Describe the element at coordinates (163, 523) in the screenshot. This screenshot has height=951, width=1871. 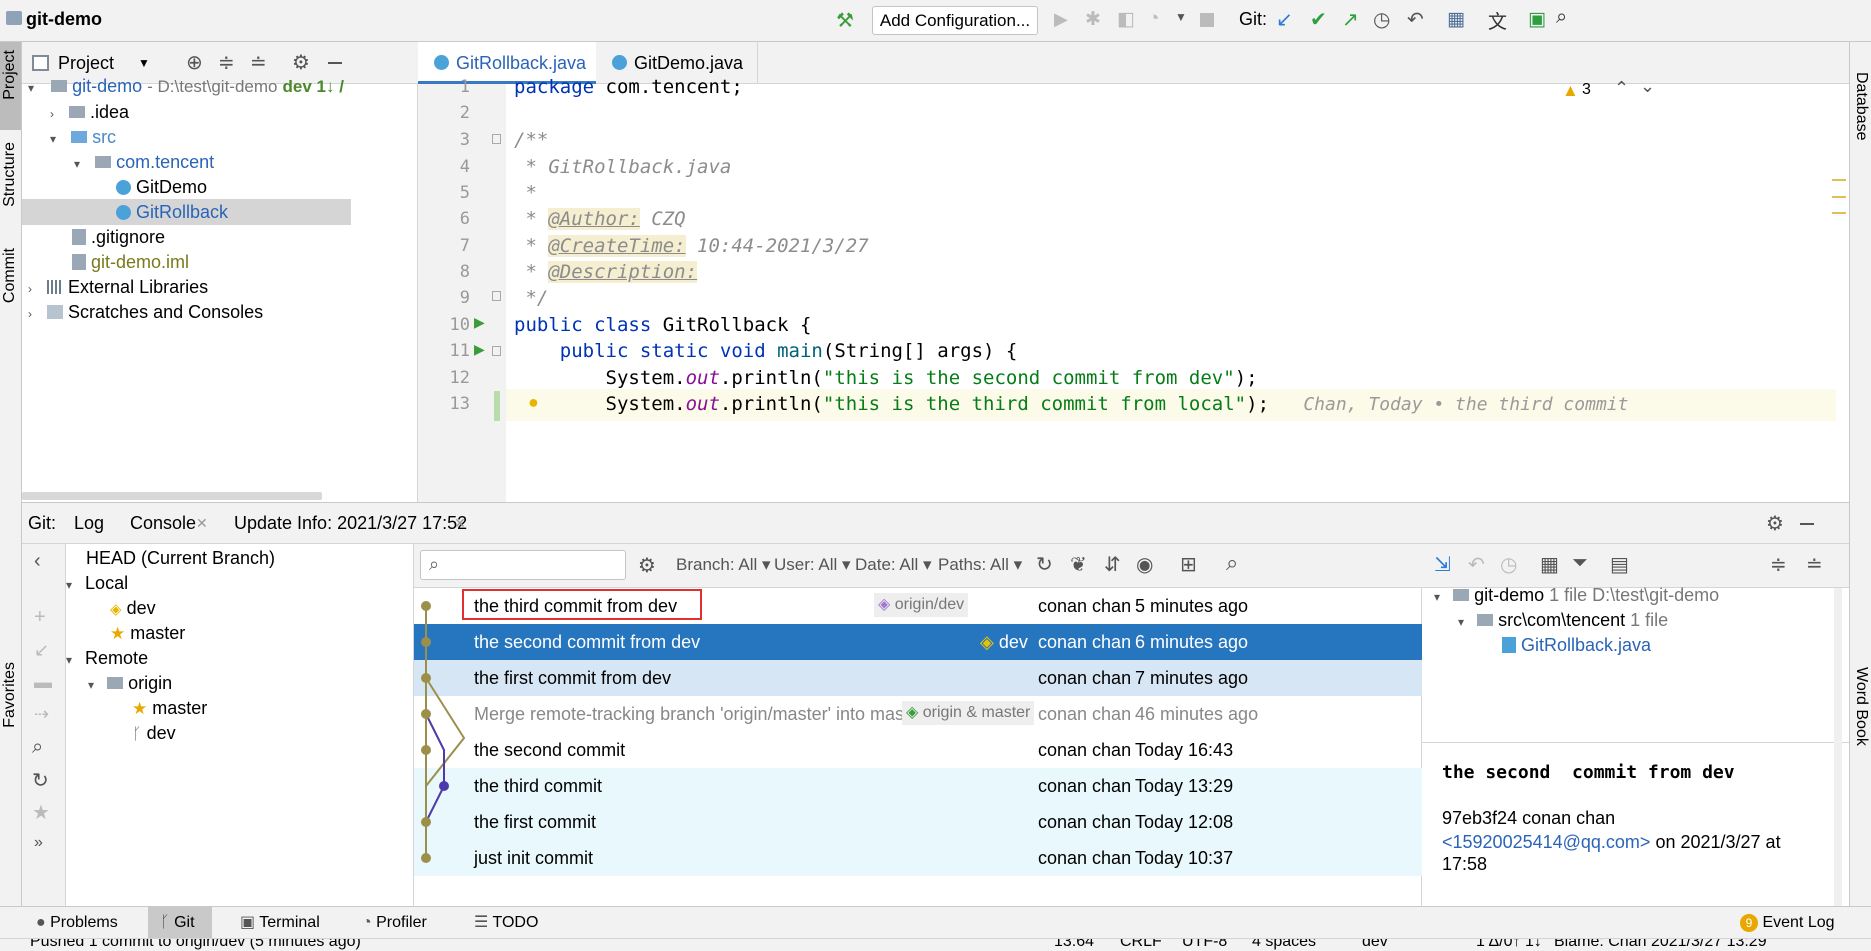
I see `tab-console: Console` at that location.